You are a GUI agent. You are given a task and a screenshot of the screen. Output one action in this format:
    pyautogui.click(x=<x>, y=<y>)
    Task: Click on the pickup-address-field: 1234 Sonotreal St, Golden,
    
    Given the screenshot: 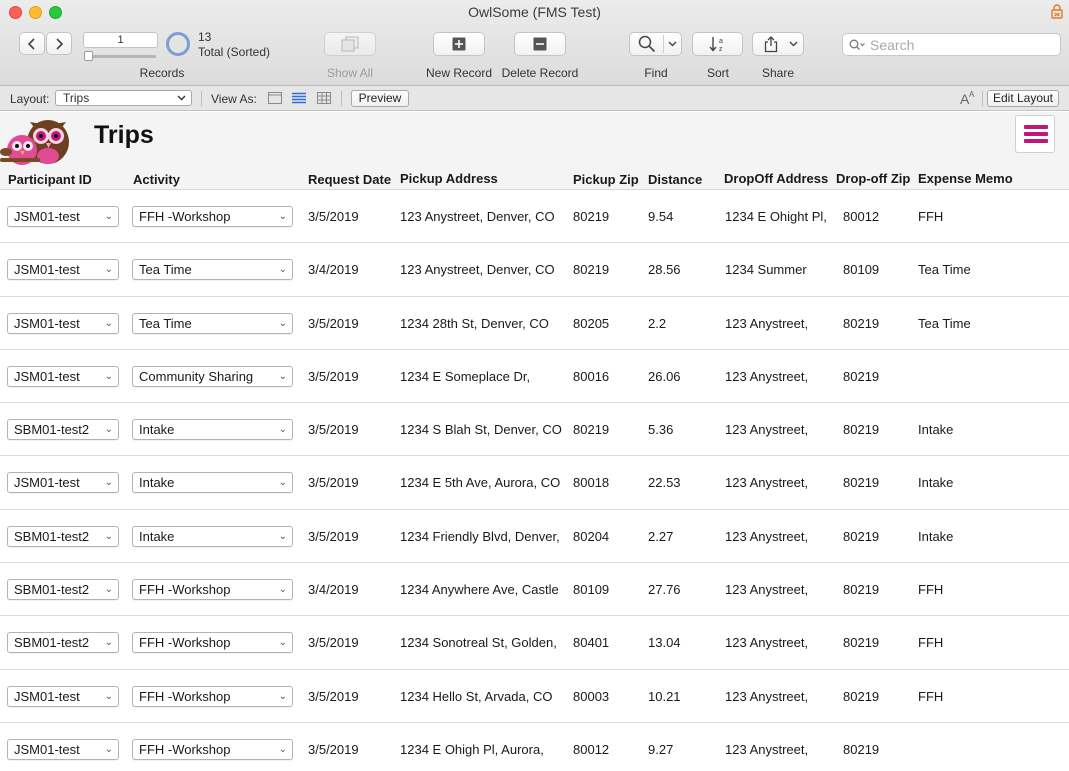 What is the action you would take?
    pyautogui.click(x=478, y=642)
    